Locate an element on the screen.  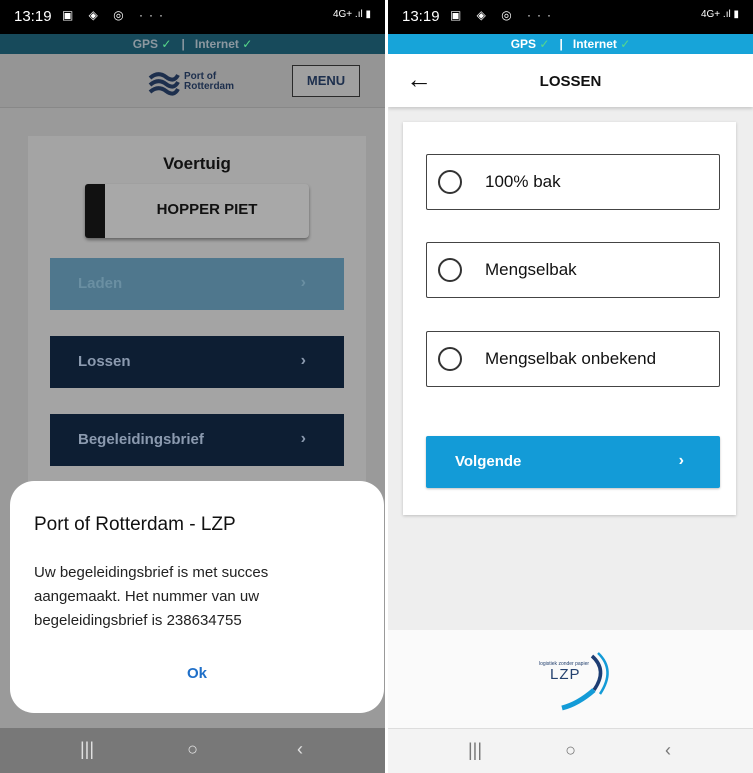
port-logo-icon is located at coordinates (164, 84).